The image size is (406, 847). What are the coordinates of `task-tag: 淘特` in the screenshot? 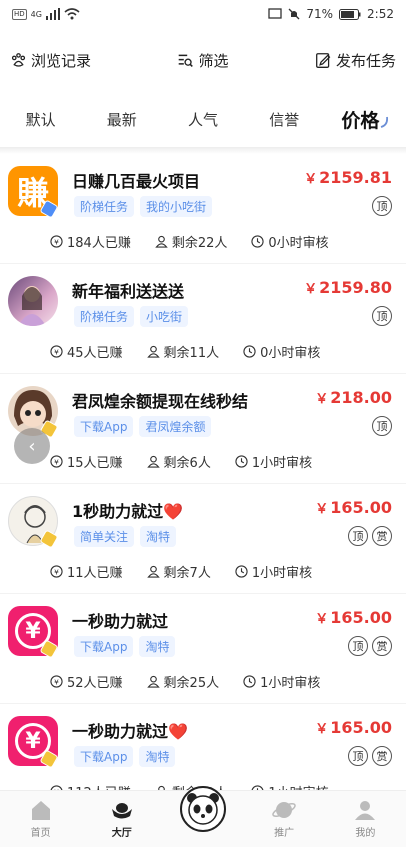 It's located at (157, 646).